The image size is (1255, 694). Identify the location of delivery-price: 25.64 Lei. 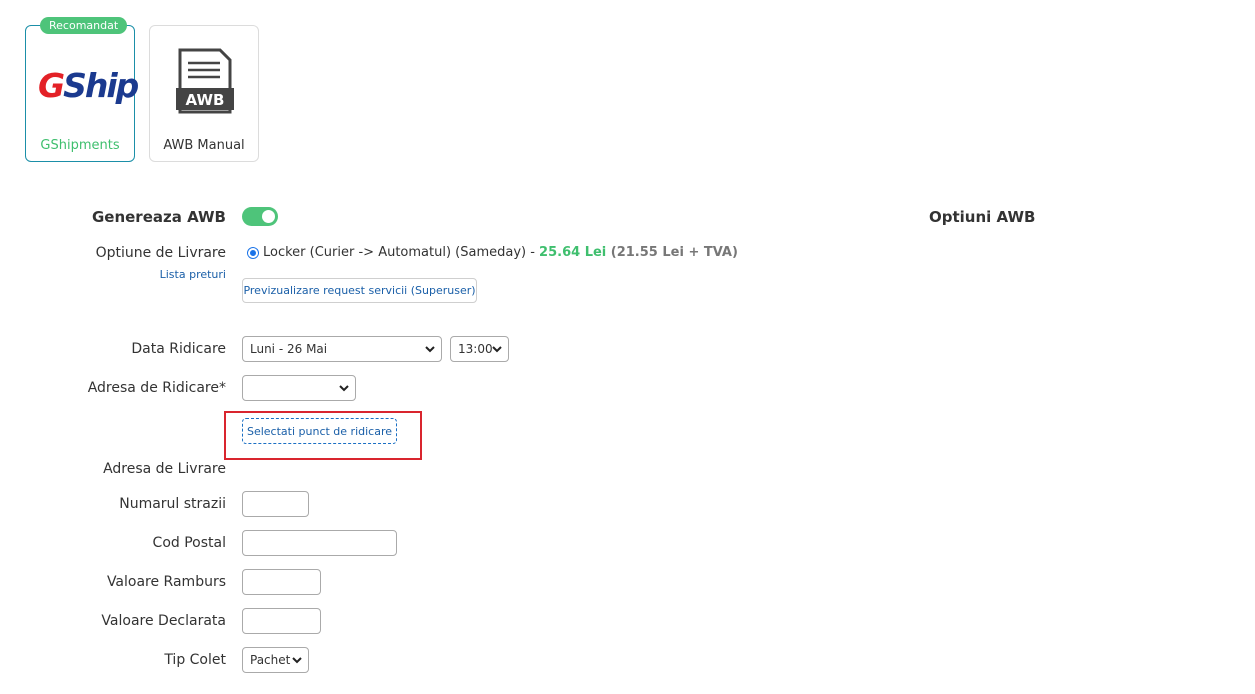
(573, 252).